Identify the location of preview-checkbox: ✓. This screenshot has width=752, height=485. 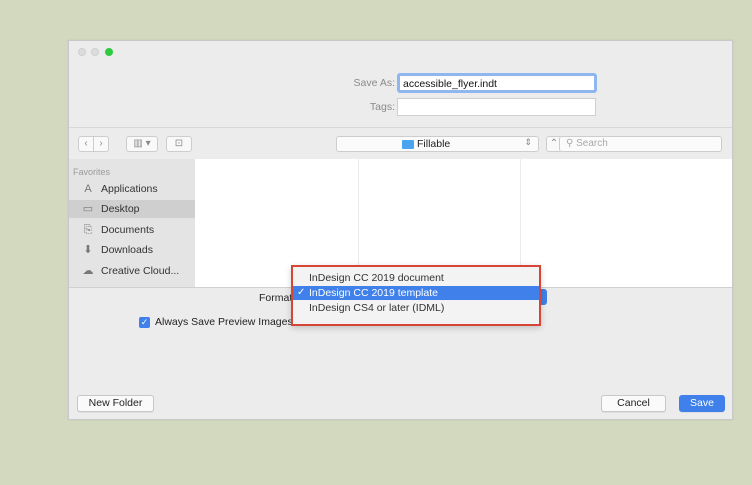
(144, 322).